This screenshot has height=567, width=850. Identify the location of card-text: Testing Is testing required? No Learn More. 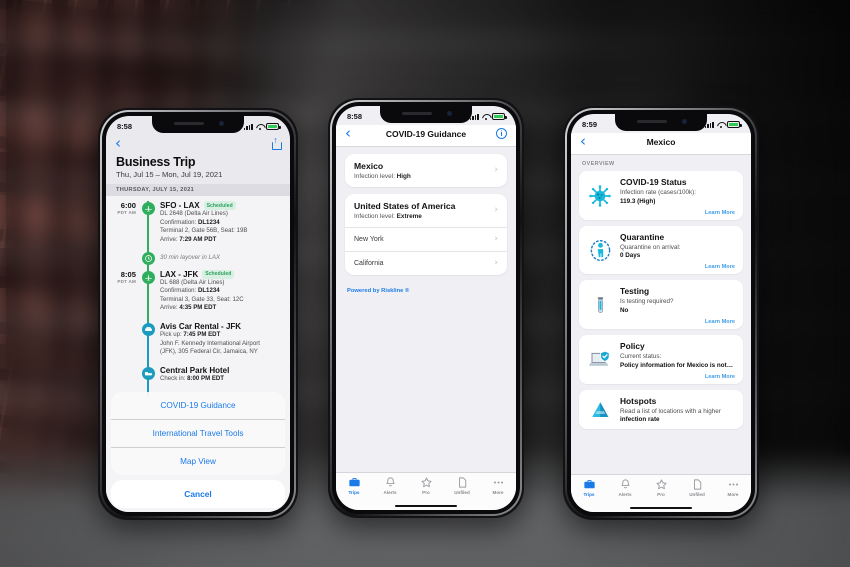
(677, 305).